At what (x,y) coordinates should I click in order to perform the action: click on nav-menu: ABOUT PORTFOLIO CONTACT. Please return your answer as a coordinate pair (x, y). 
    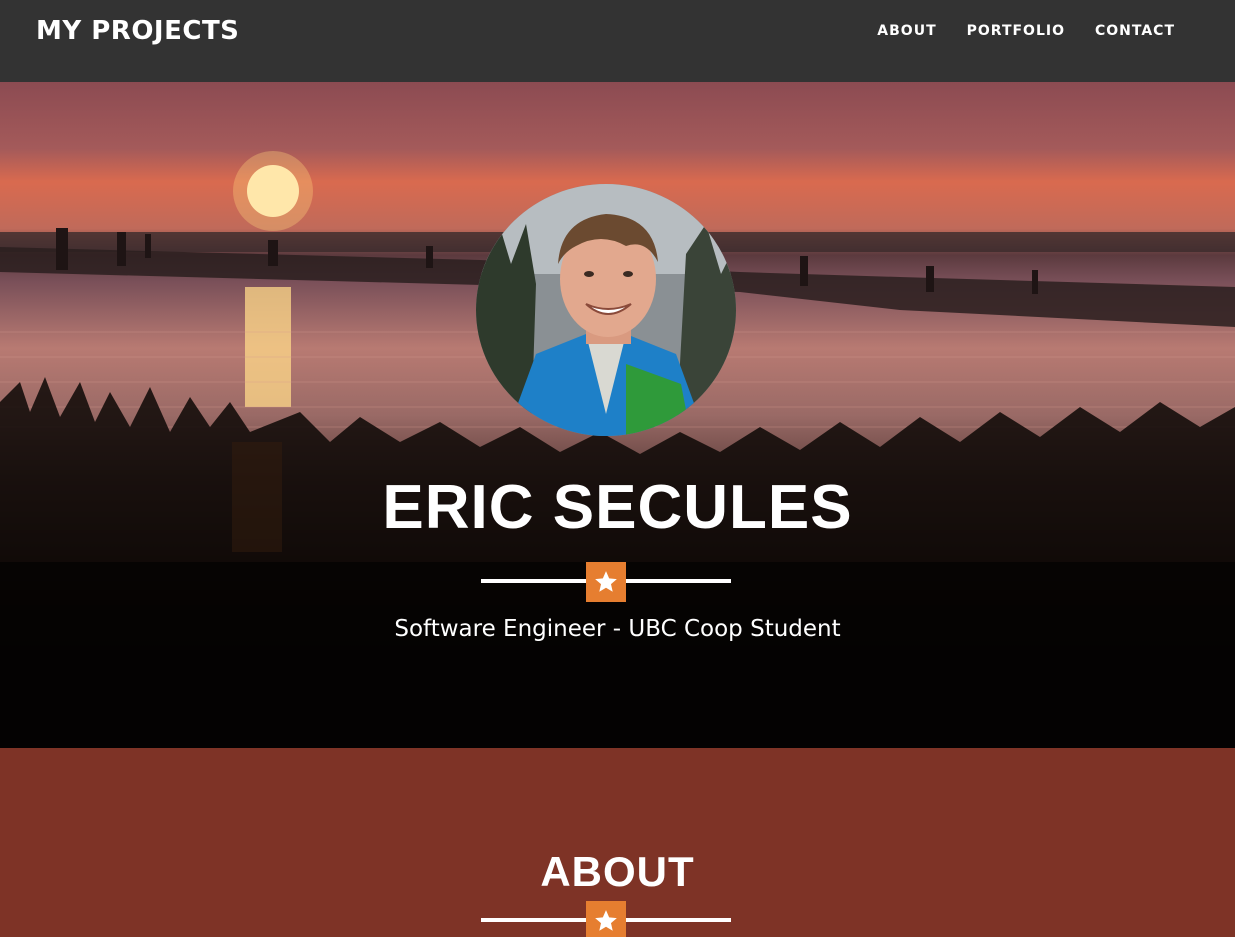
    Looking at the image, I should click on (1011, 31).